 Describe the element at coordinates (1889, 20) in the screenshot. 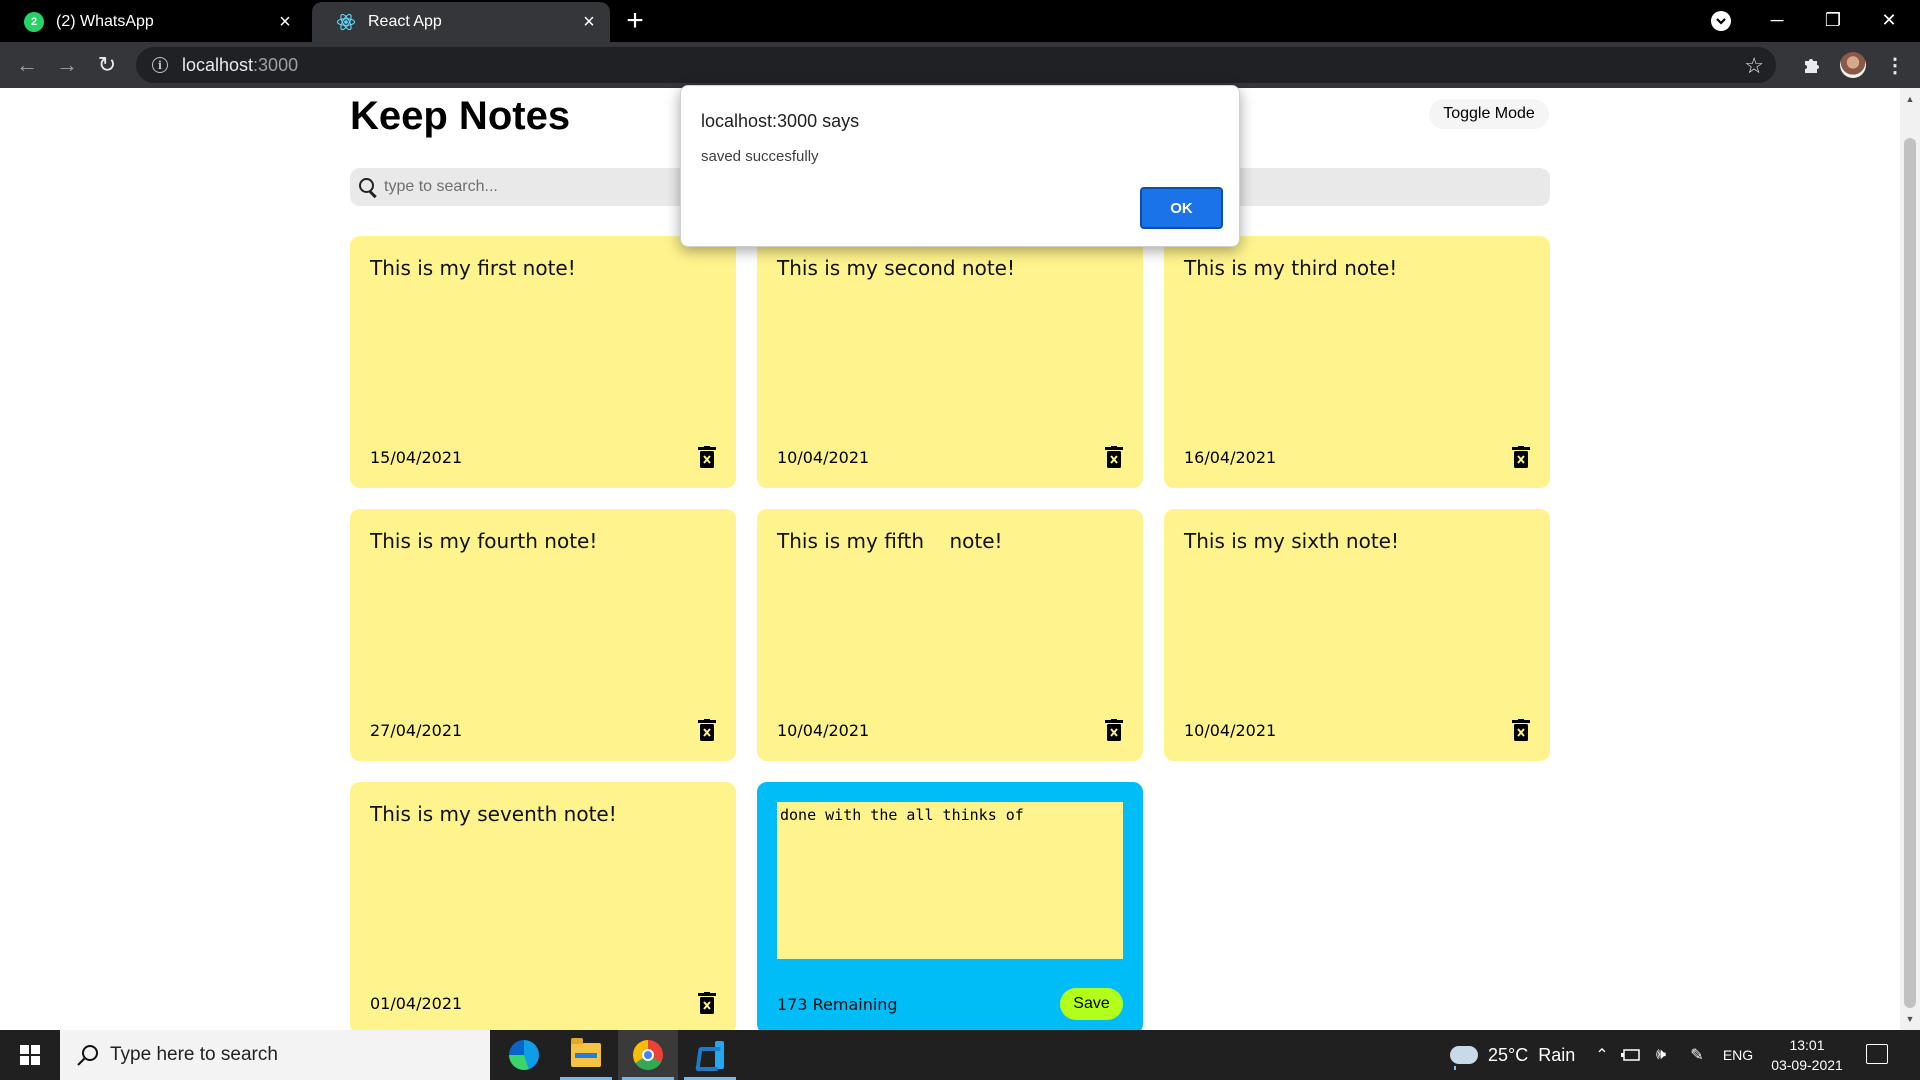

I see `close-window-icon: ✕` at that location.